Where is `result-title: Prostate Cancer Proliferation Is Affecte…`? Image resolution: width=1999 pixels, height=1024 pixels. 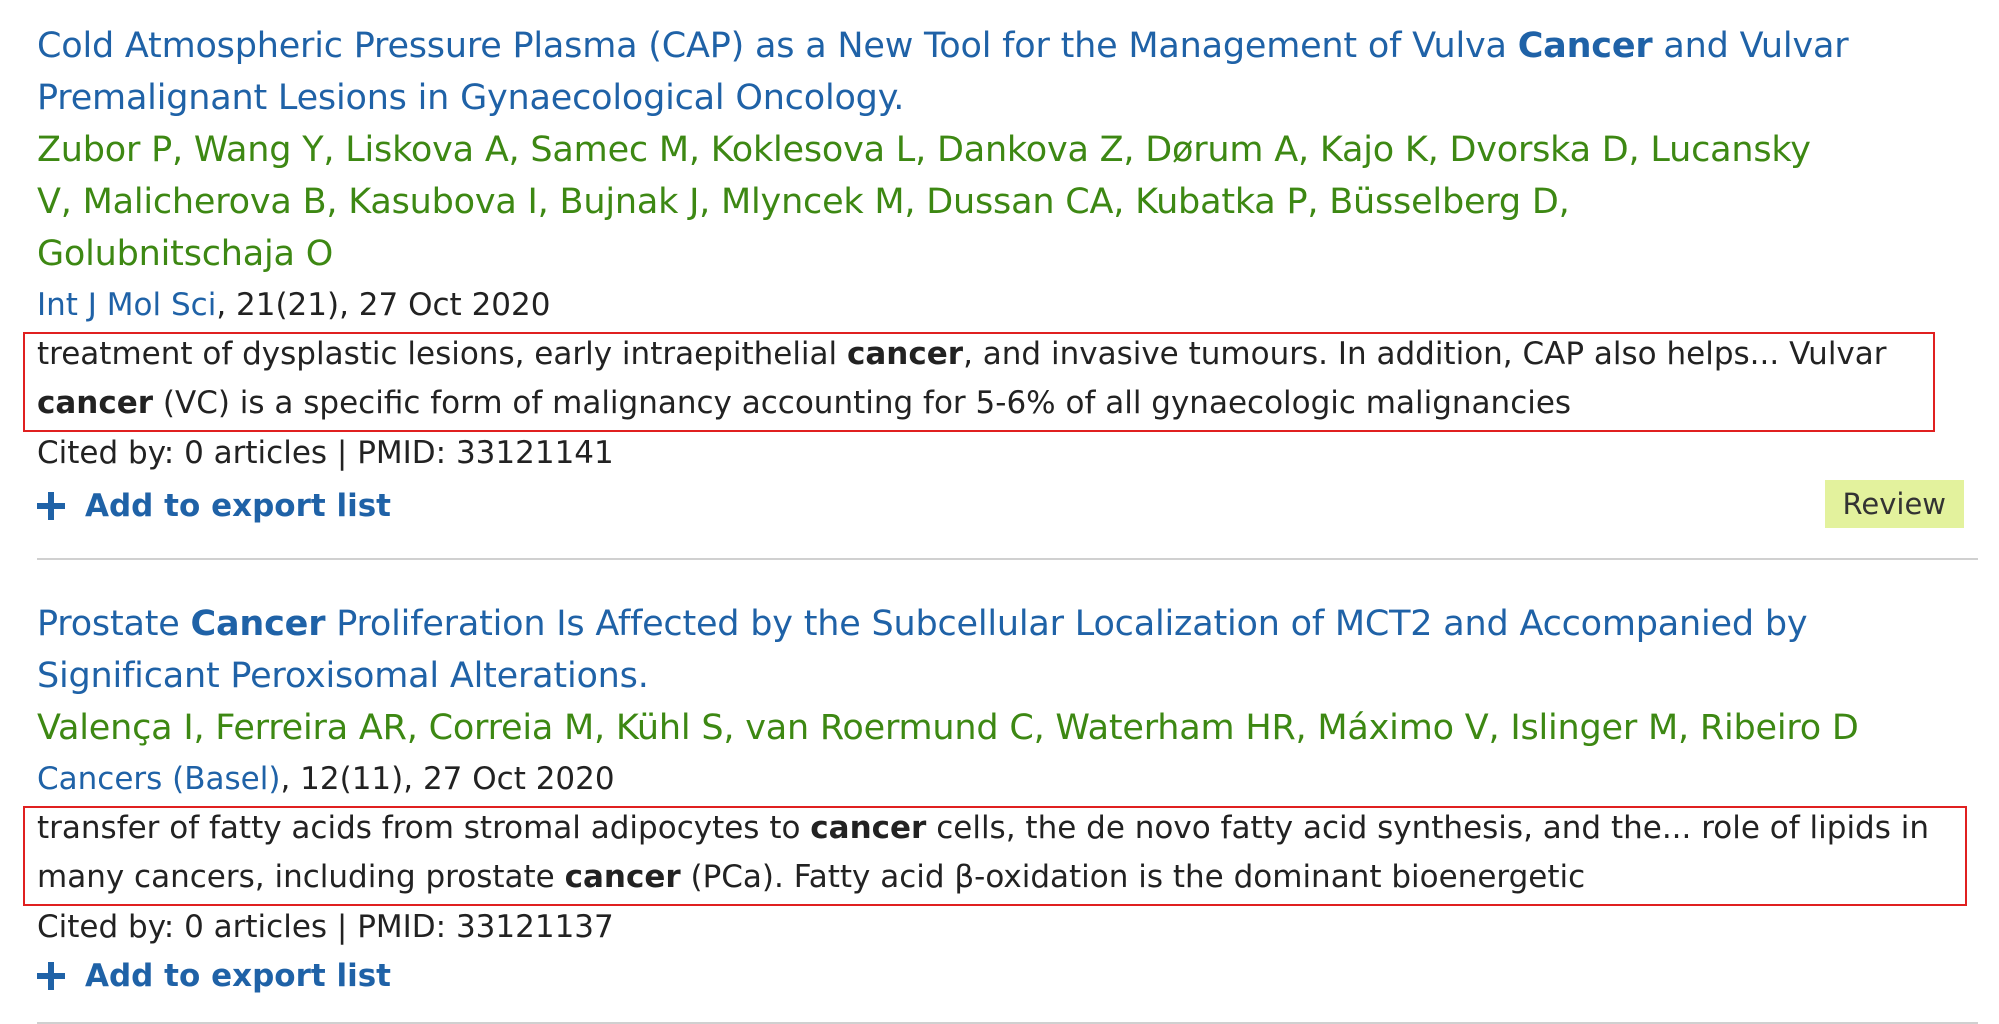
result-title: Prostate Cancer Proliferation Is Affecte… is located at coordinates (967, 650).